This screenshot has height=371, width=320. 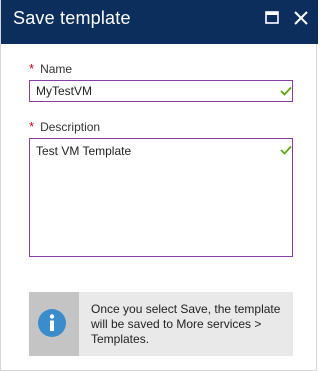 I want to click on maximize-icon, so click(x=272, y=17).